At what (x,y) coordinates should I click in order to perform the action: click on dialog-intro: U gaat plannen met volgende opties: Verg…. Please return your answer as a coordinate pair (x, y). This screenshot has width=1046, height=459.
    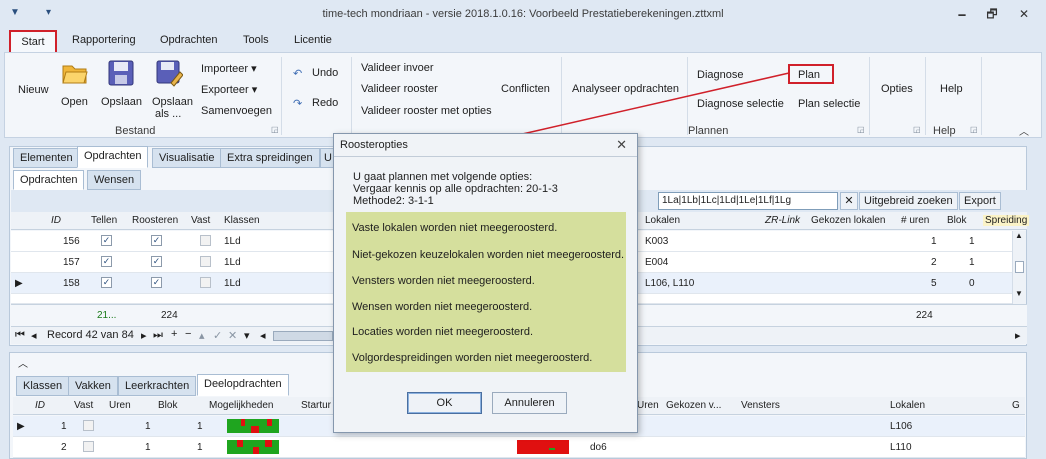
    Looking at the image, I should click on (455, 189).